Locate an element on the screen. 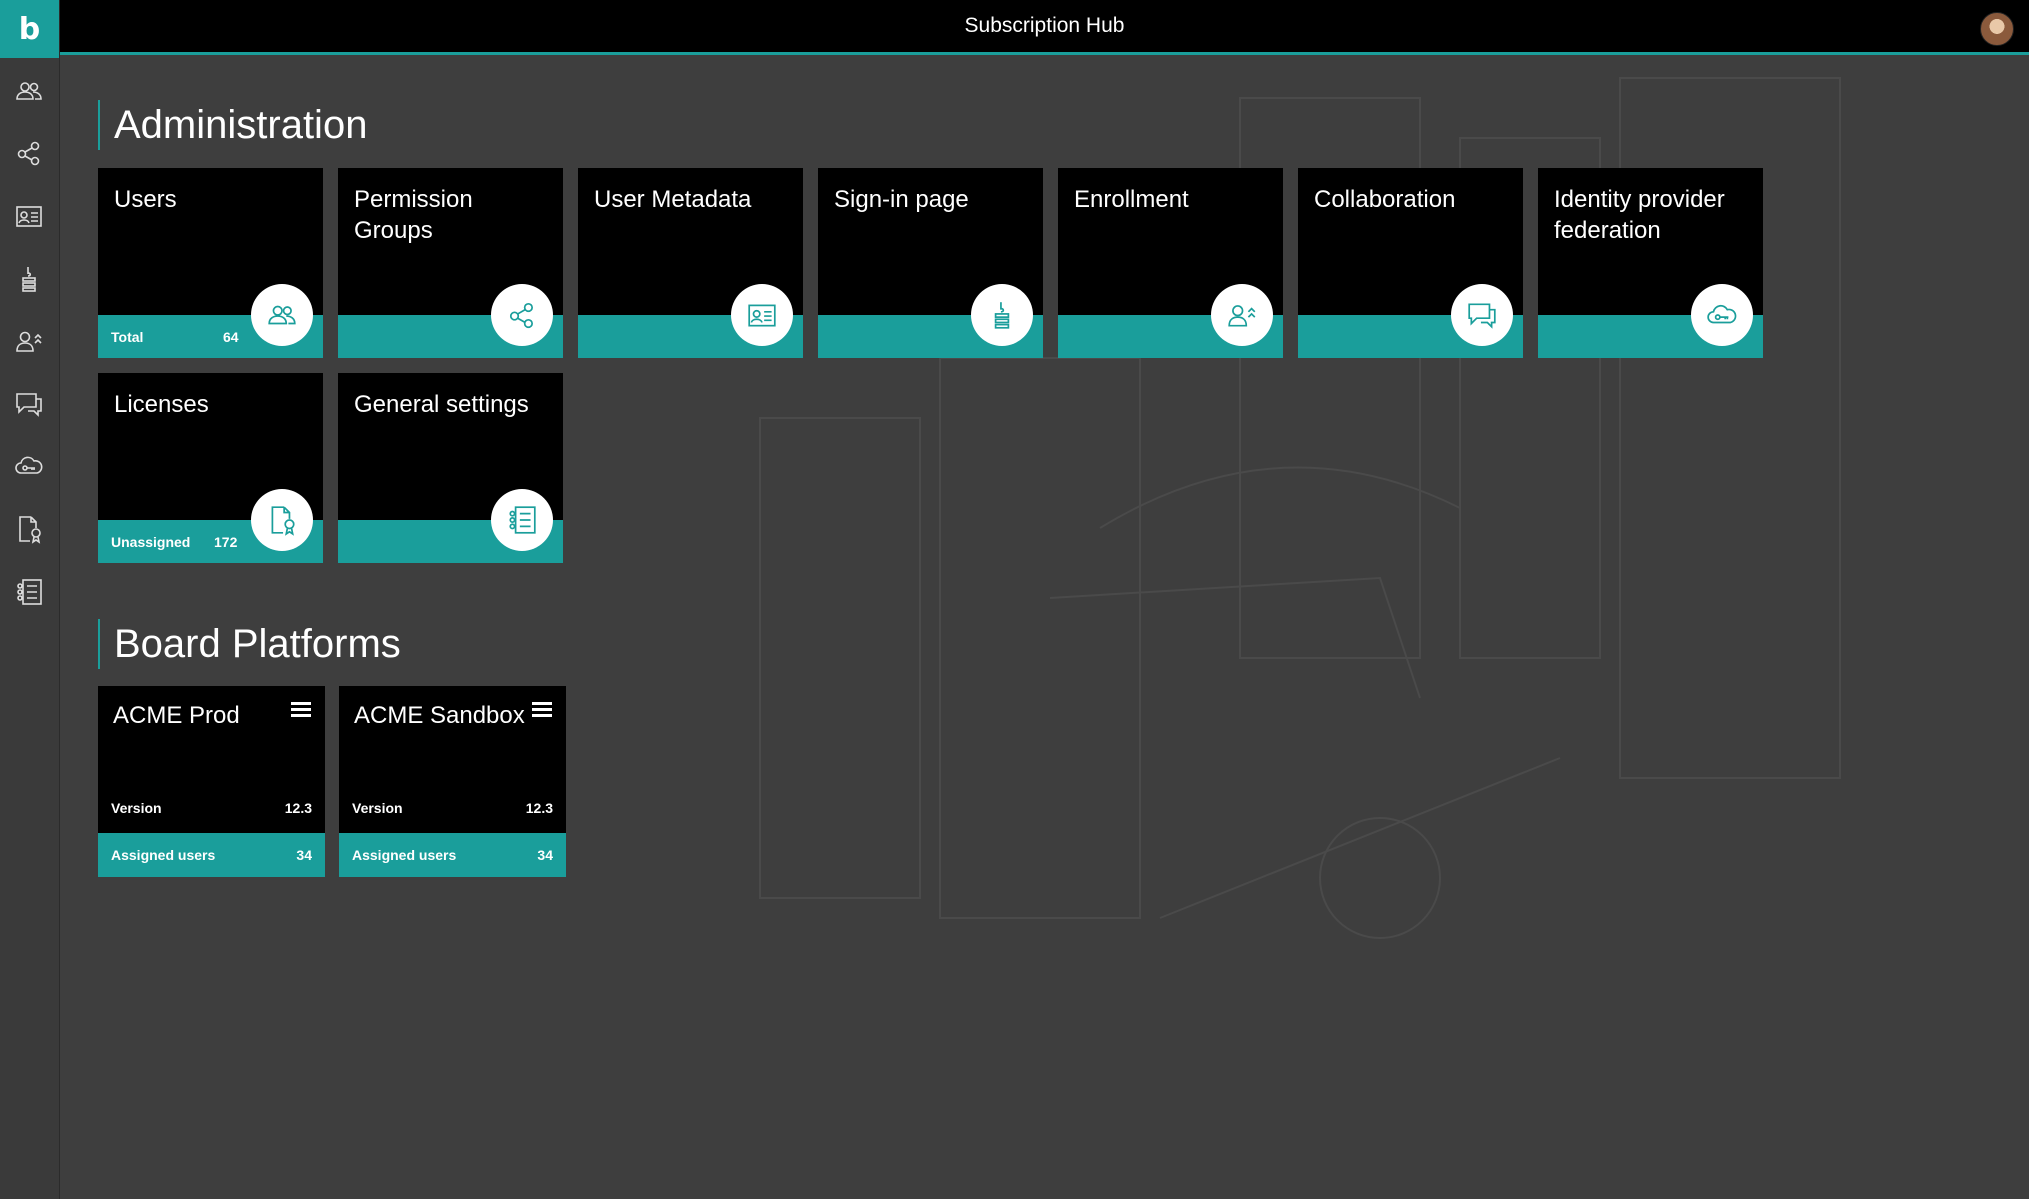  logo-letter: b is located at coordinates (29, 29).